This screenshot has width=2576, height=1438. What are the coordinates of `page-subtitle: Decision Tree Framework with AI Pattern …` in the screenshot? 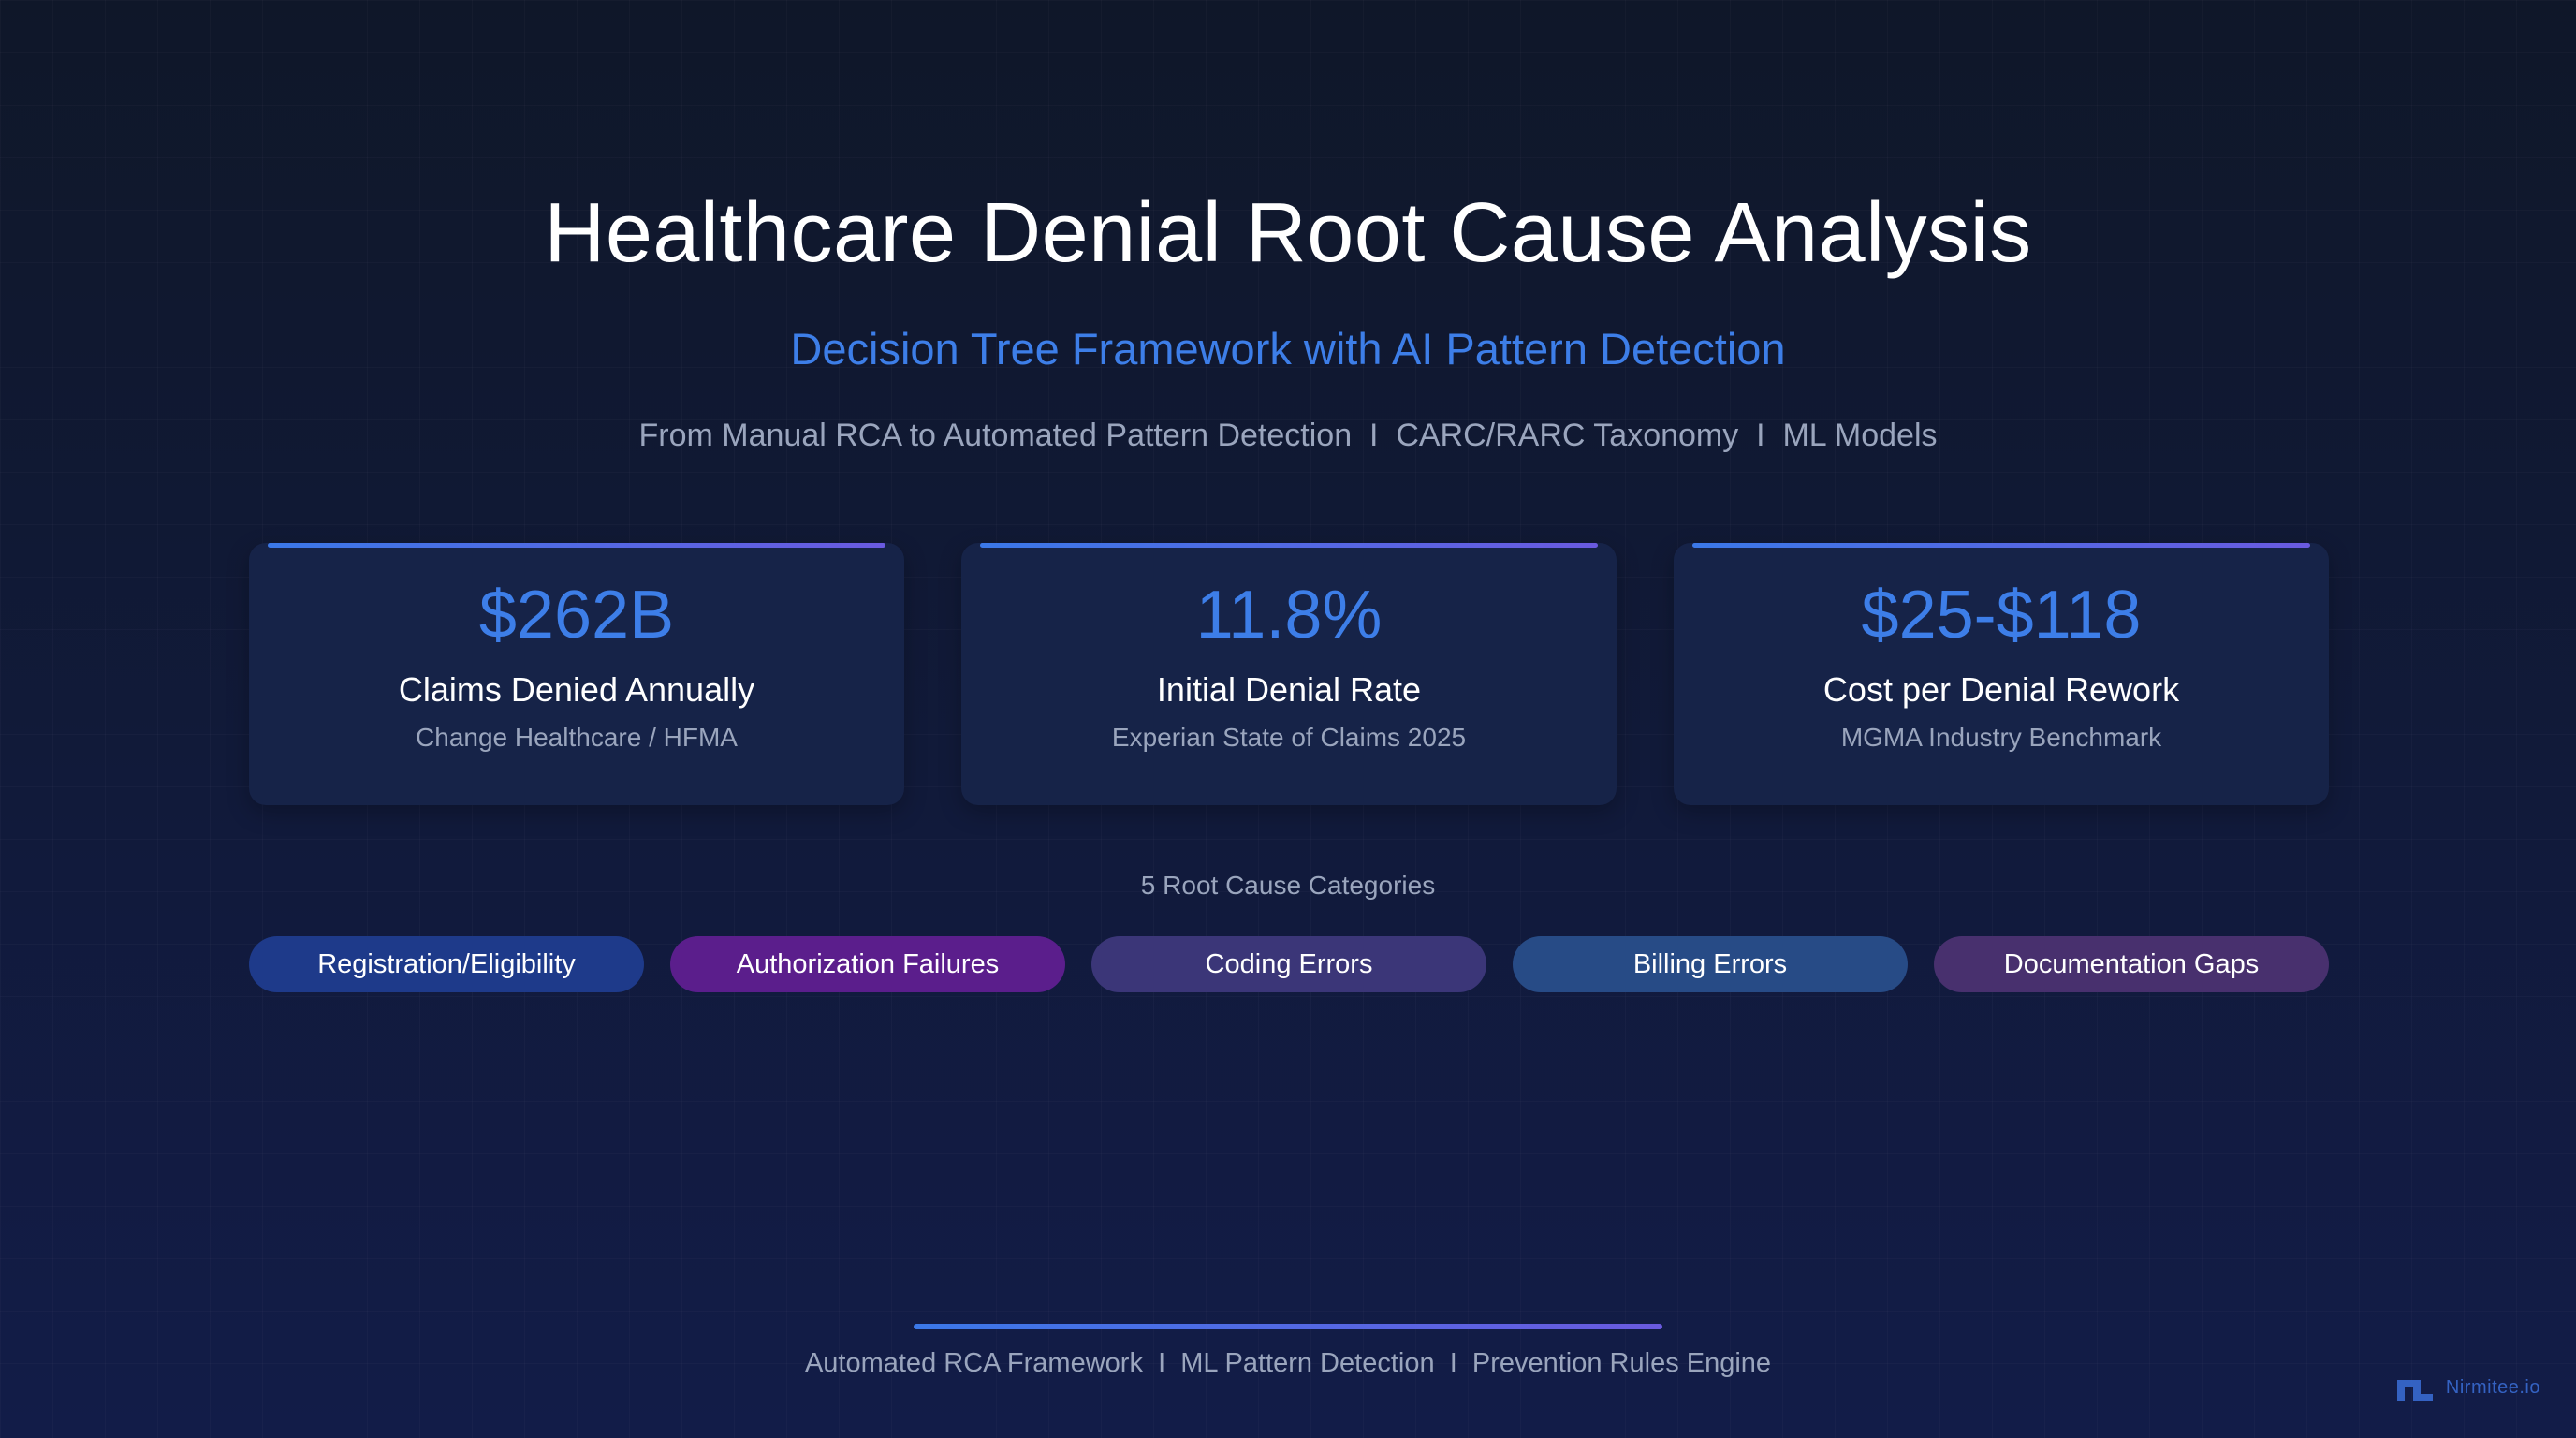 It's located at (1288, 349).